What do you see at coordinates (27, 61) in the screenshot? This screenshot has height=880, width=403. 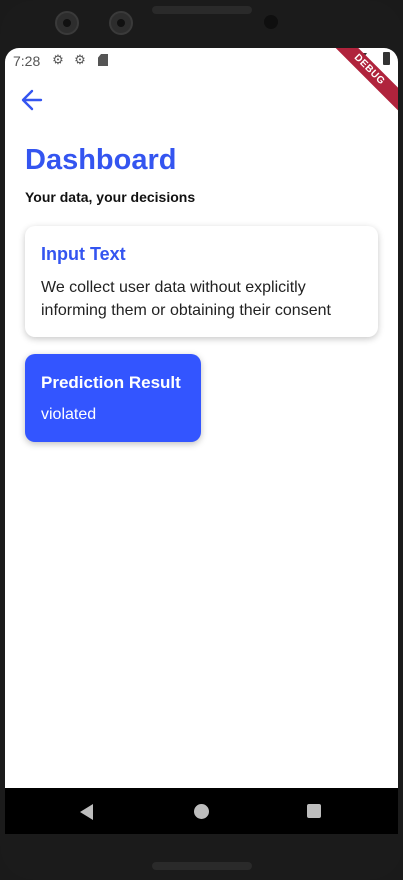 I see `status-time: 7:28` at bounding box center [27, 61].